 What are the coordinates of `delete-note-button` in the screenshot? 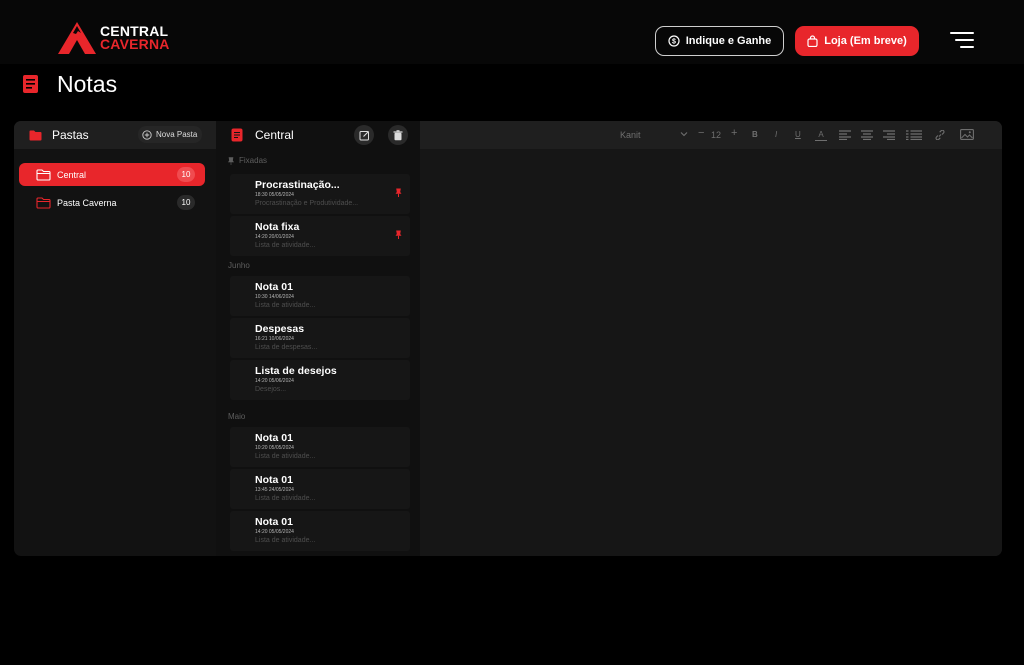 It's located at (398, 135).